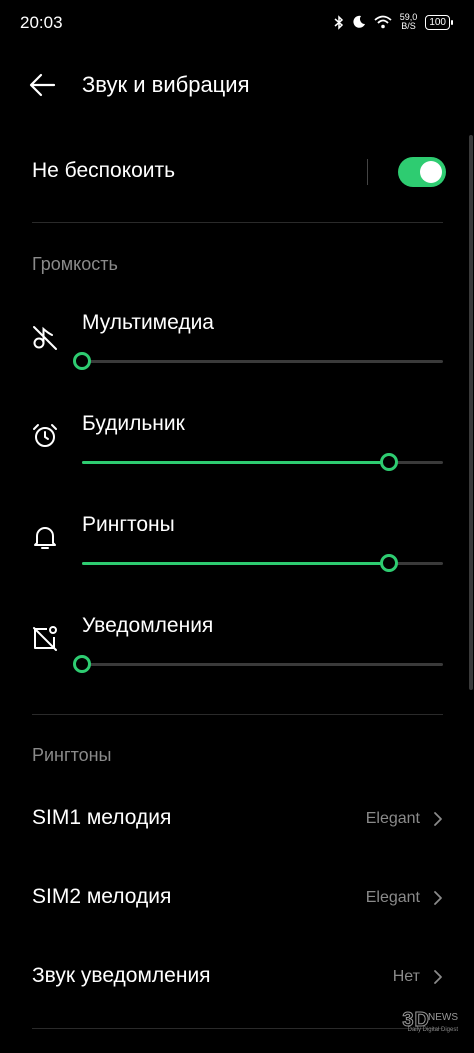  I want to click on status-bar: 20:03 59,0 B/S 100, so click(237, 23).